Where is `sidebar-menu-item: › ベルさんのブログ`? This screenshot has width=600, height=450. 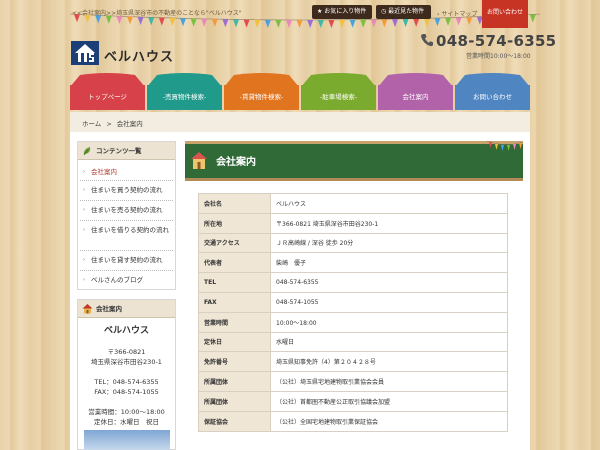
sidebar-menu-item: › ベルさんのブログ is located at coordinates (126, 280).